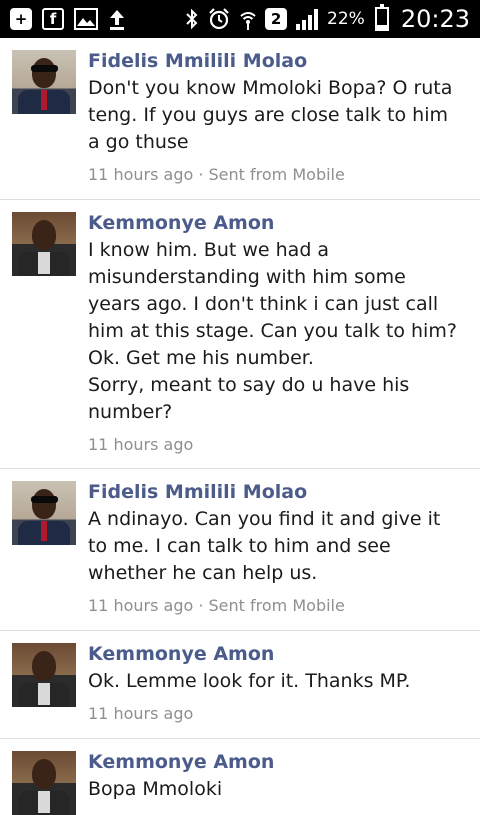 The width and height of the screenshot is (480, 815). I want to click on wifi-icon, so click(248, 19).